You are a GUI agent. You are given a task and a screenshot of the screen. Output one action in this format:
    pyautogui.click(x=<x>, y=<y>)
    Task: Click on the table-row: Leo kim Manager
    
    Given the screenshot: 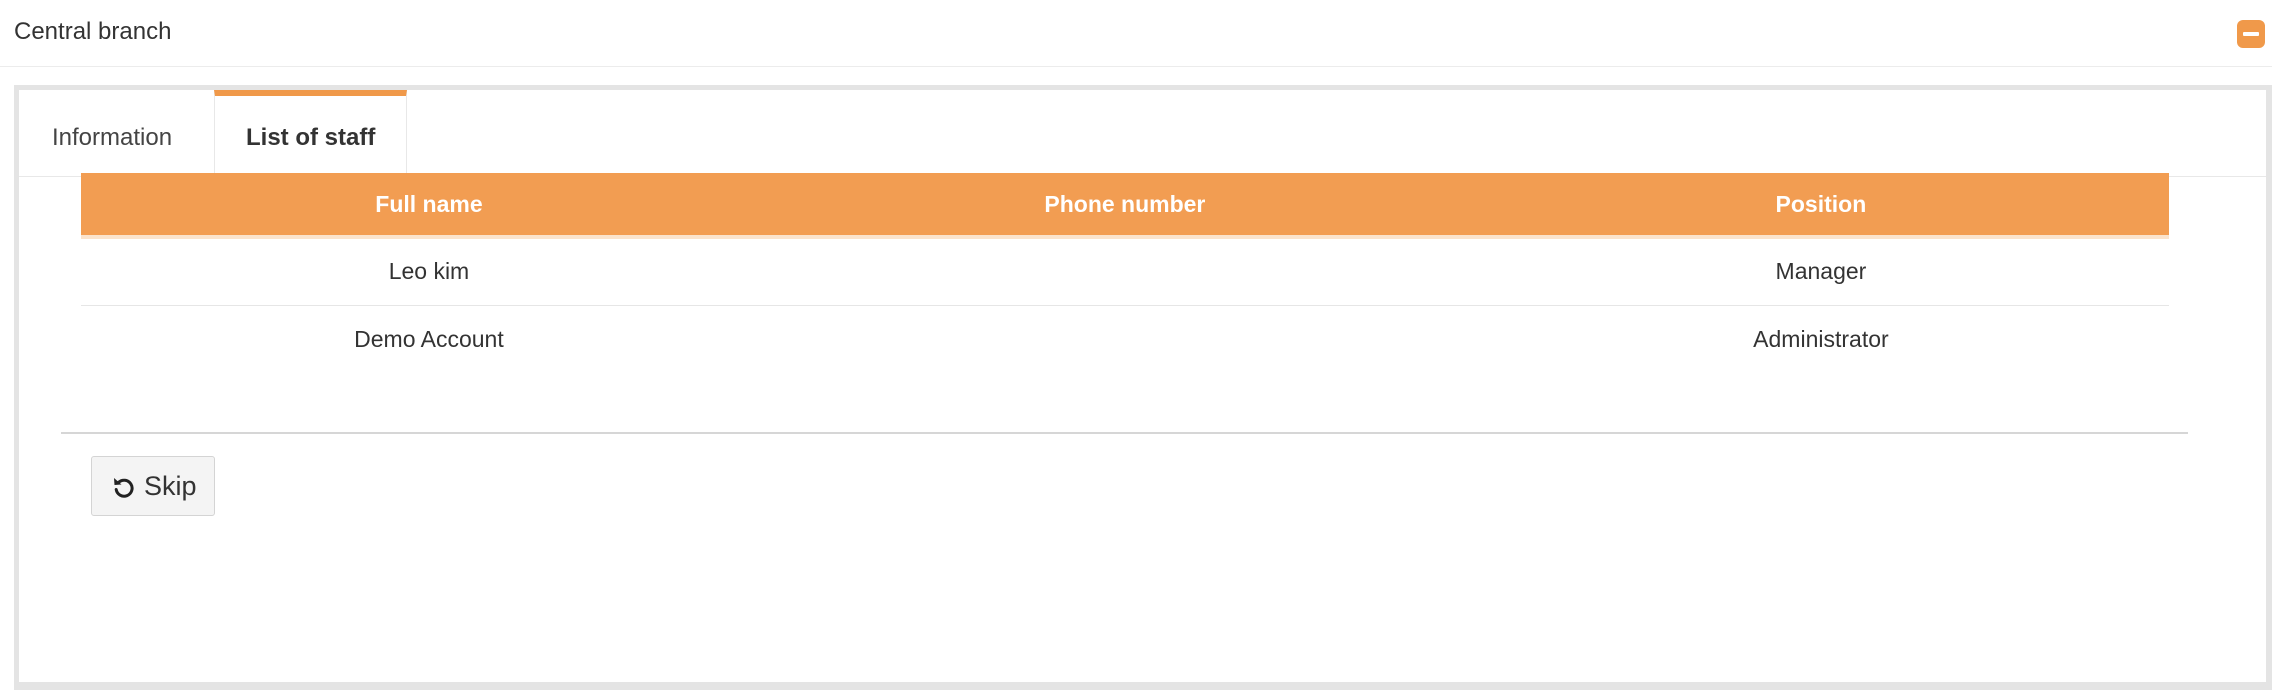 What is the action you would take?
    pyautogui.click(x=1125, y=271)
    